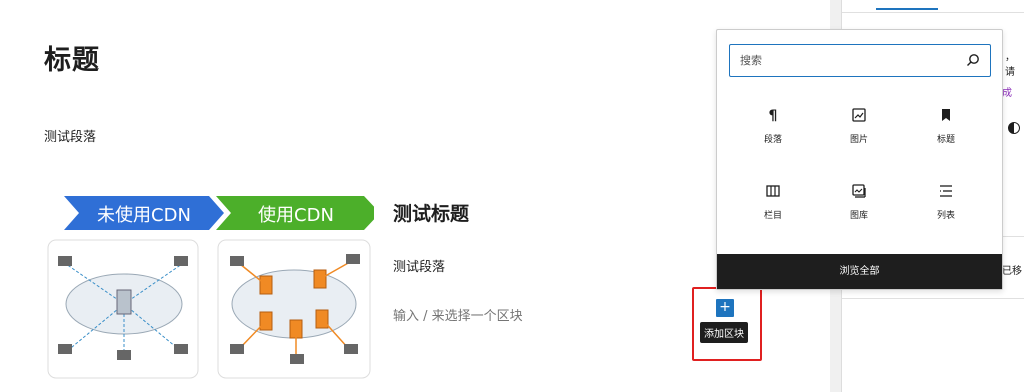  I want to click on search-icon, so click(973, 60).